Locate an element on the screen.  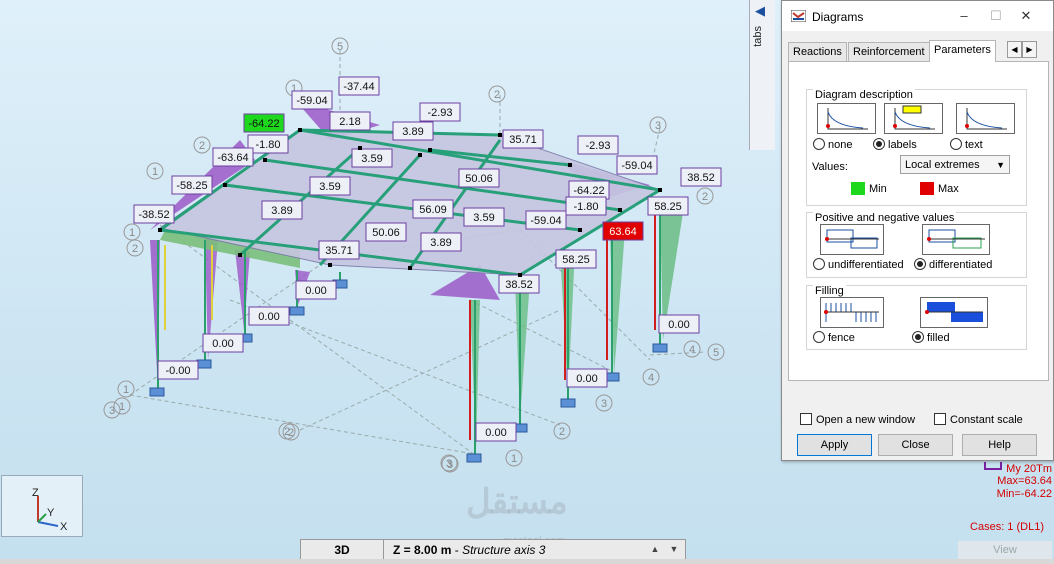
grid-axis-marker: 1 is located at coordinates (514, 458).